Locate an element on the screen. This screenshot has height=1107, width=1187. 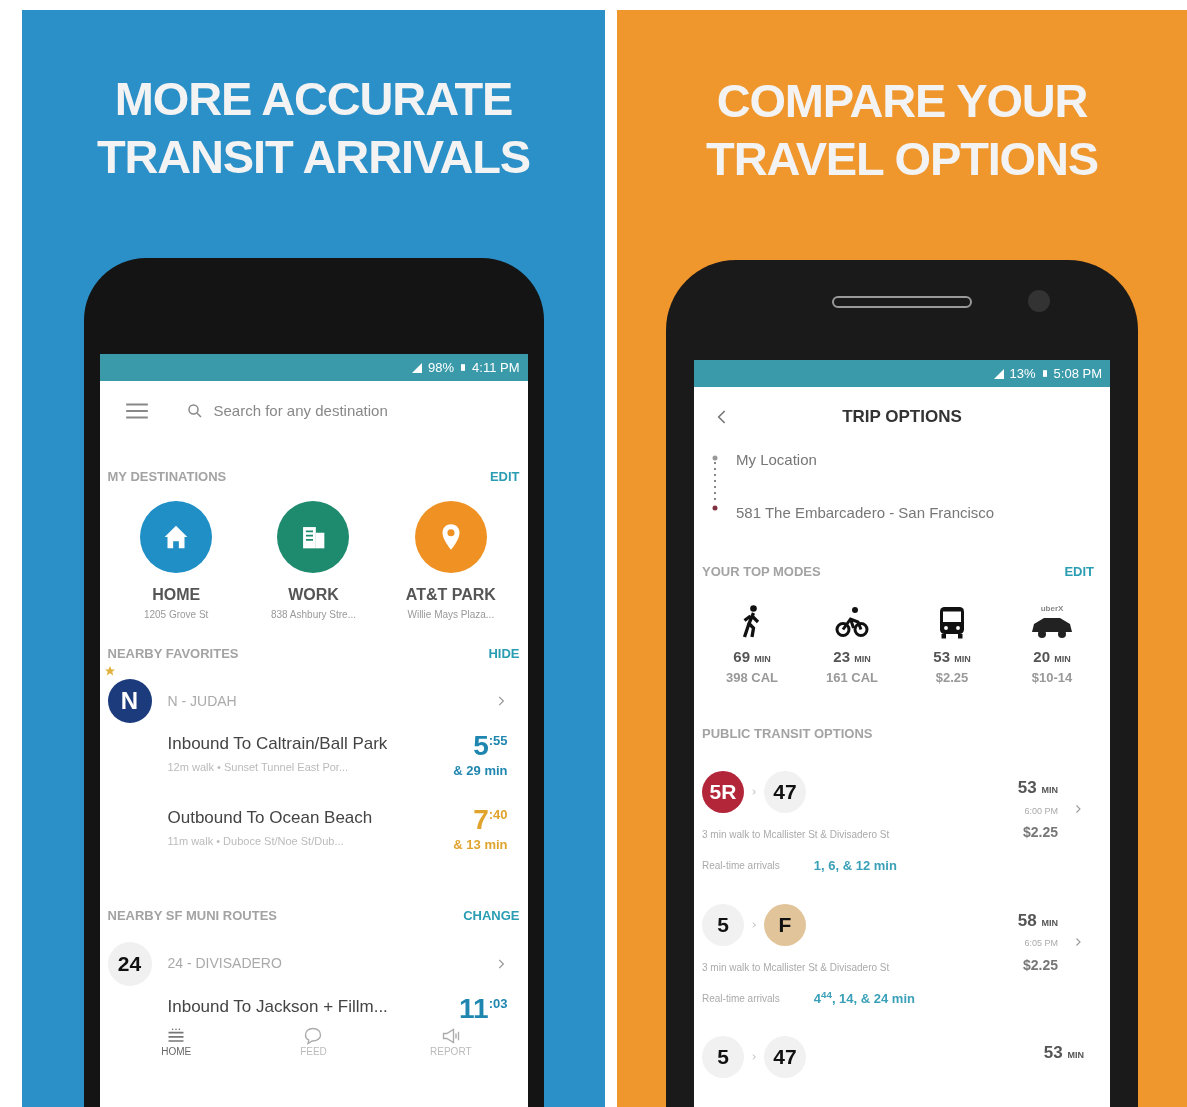
trip-direction: Outbound To Ocean Beach is located at coordinates (270, 817).